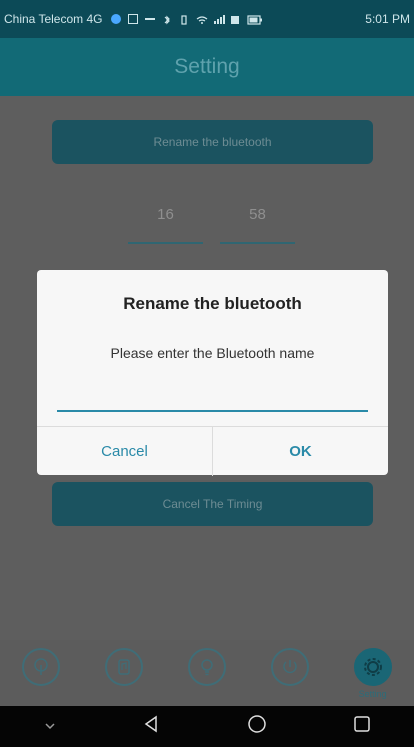 This screenshot has height=747, width=414. I want to click on cancel-timing-label: Cancel The Timing, so click(212, 504).